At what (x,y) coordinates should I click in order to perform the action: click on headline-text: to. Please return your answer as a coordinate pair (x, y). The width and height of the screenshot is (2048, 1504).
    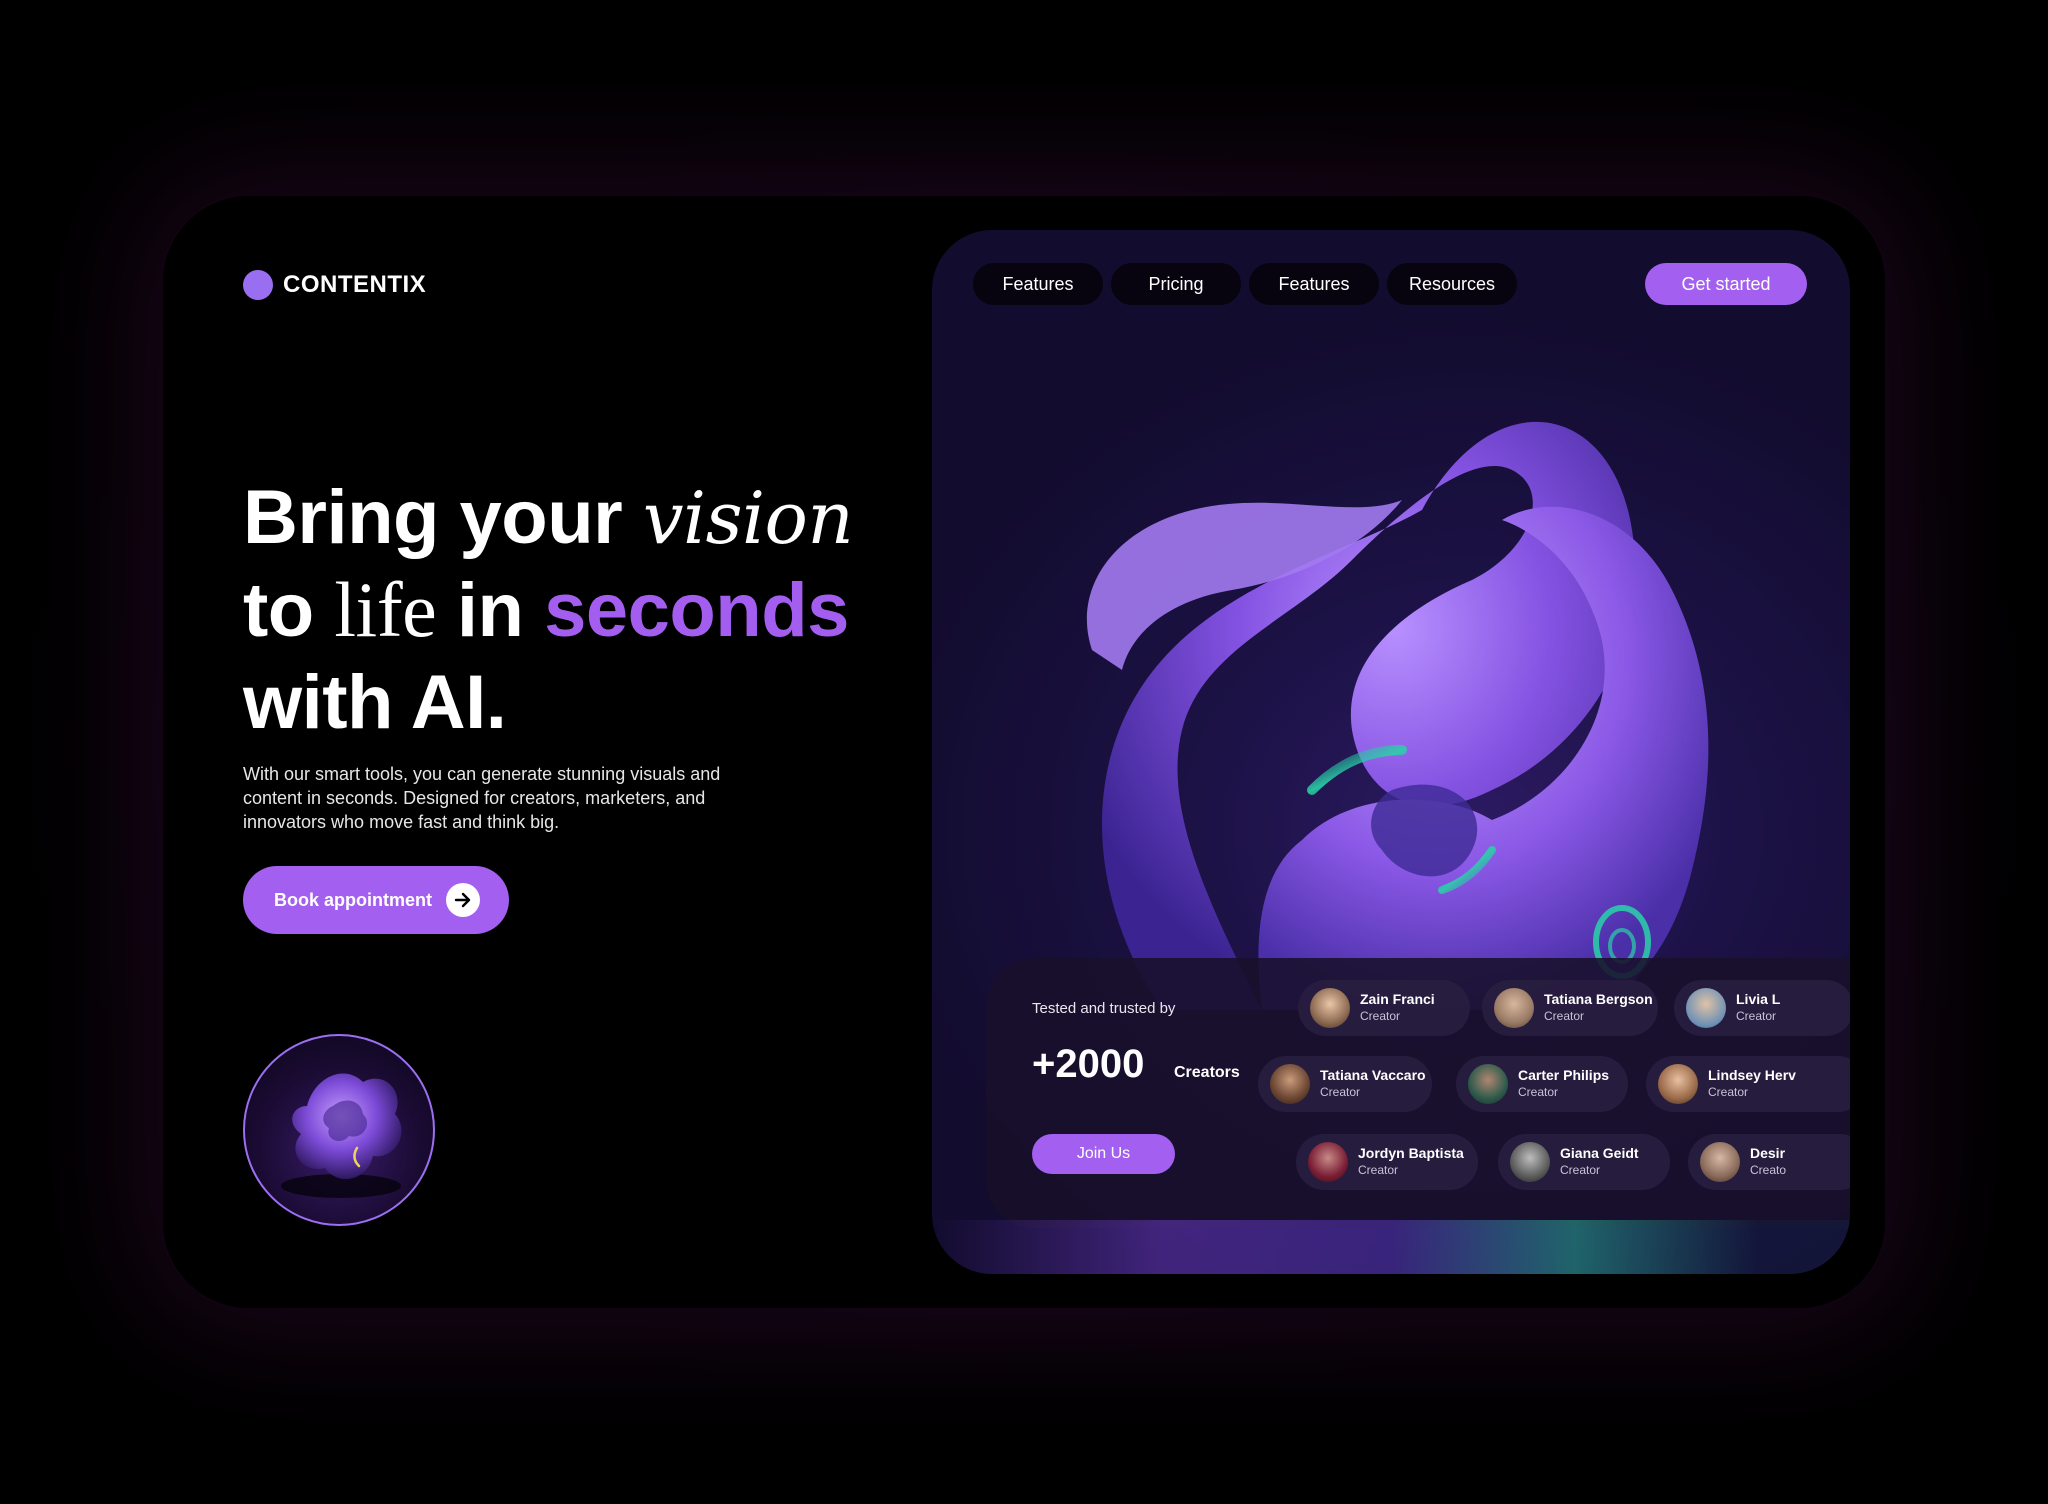
    Looking at the image, I should click on (289, 610).